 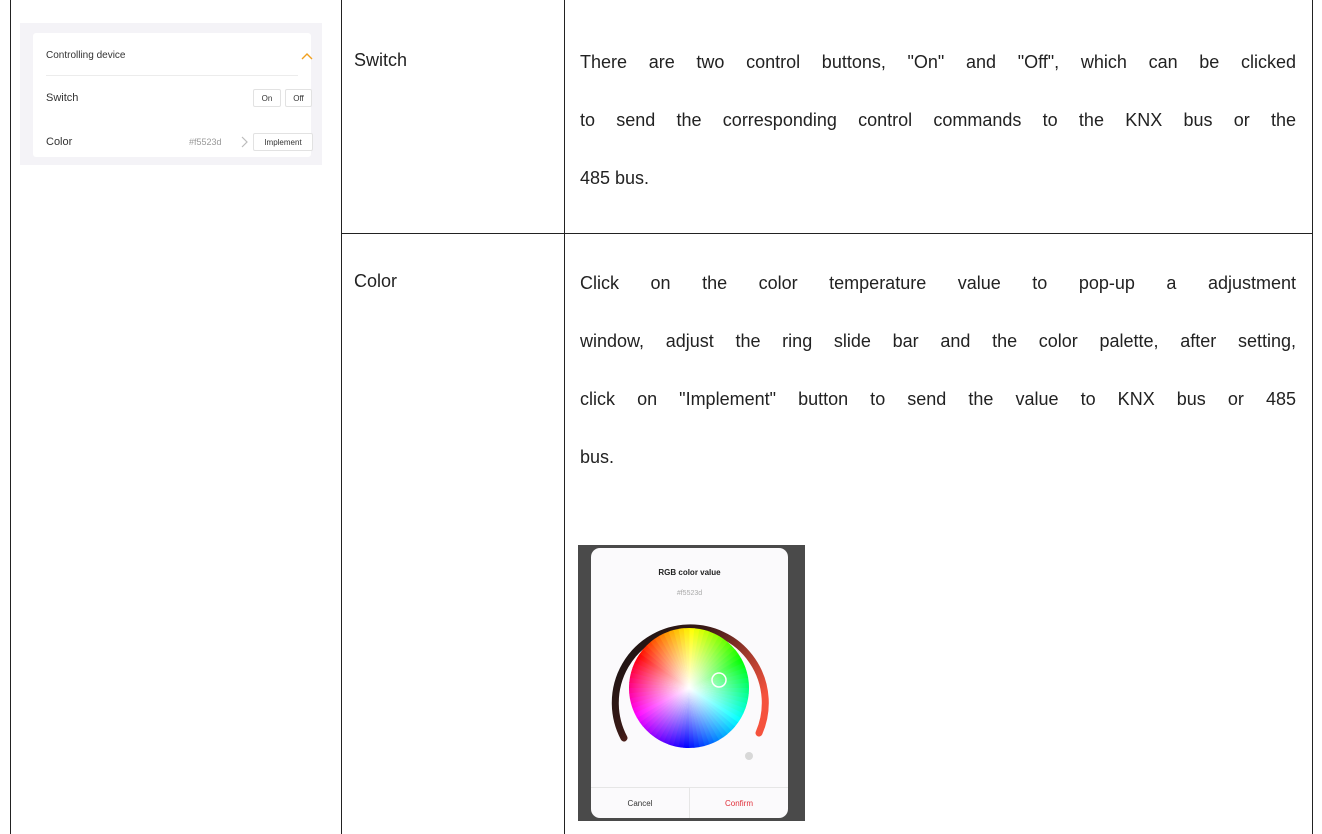 I want to click on description-line: 485 bus., so click(x=615, y=178).